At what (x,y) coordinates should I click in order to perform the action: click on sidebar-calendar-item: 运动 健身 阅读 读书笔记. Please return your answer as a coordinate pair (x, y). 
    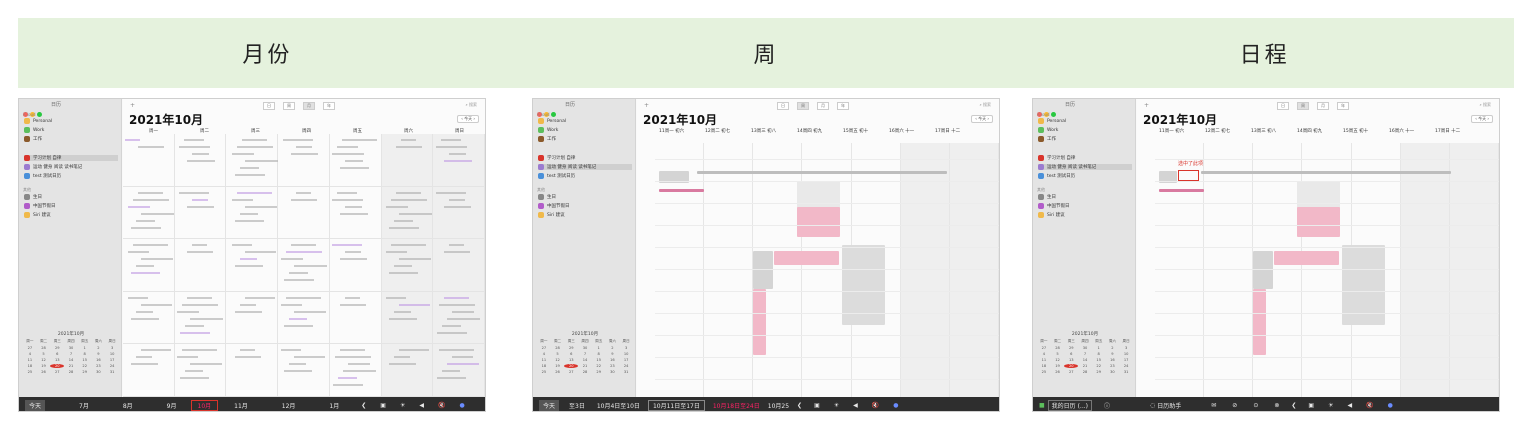
    Looking at the image, I should click on (1085, 167).